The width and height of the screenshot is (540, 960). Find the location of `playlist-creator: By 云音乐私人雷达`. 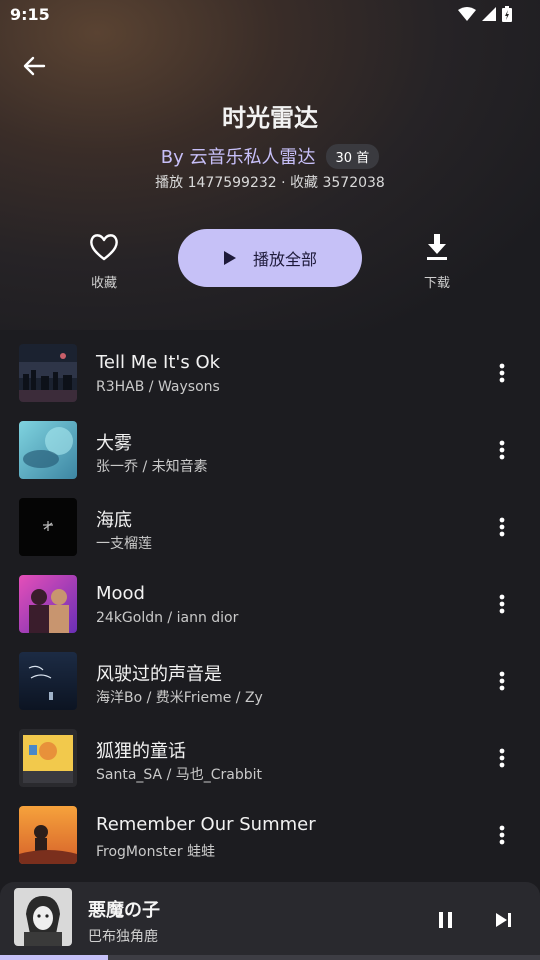

playlist-creator: By 云音乐私人雷达 is located at coordinates (238, 156).